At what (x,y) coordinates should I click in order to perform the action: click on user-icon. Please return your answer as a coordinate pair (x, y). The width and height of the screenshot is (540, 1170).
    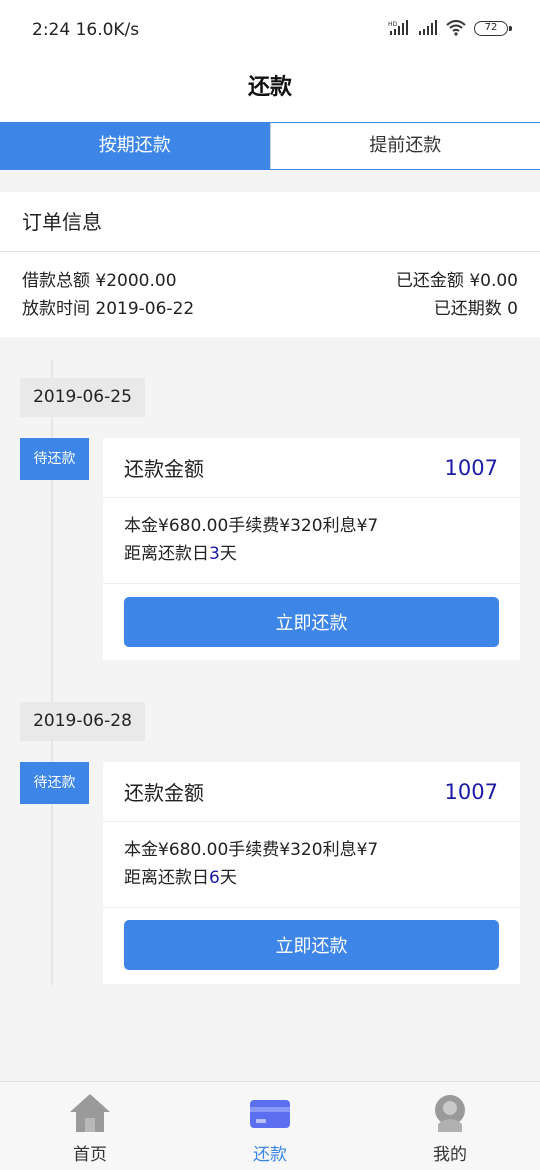
    Looking at the image, I should click on (450, 1113).